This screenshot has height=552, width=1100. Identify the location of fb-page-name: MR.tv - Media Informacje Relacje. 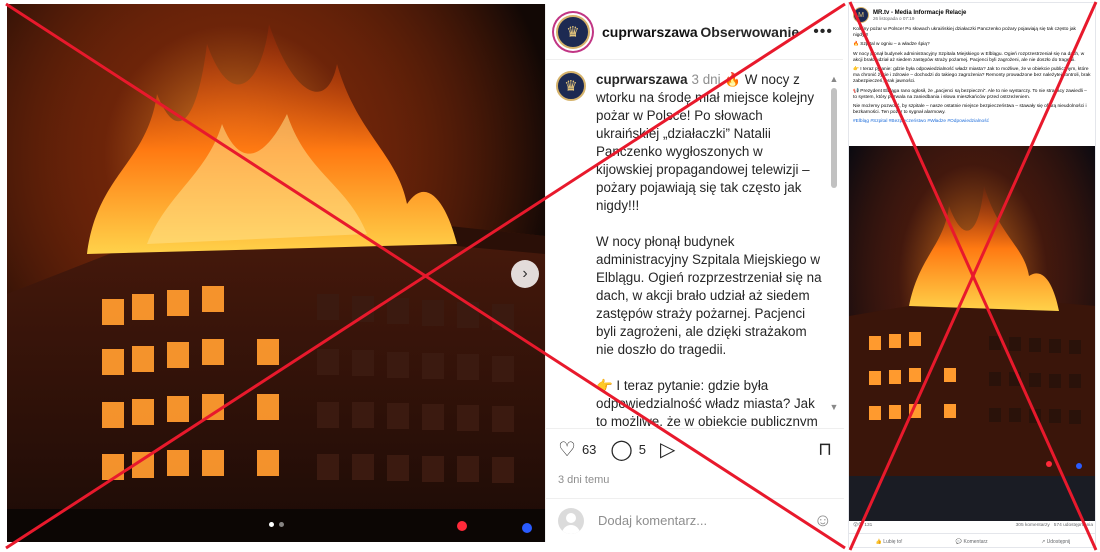
(919, 13).